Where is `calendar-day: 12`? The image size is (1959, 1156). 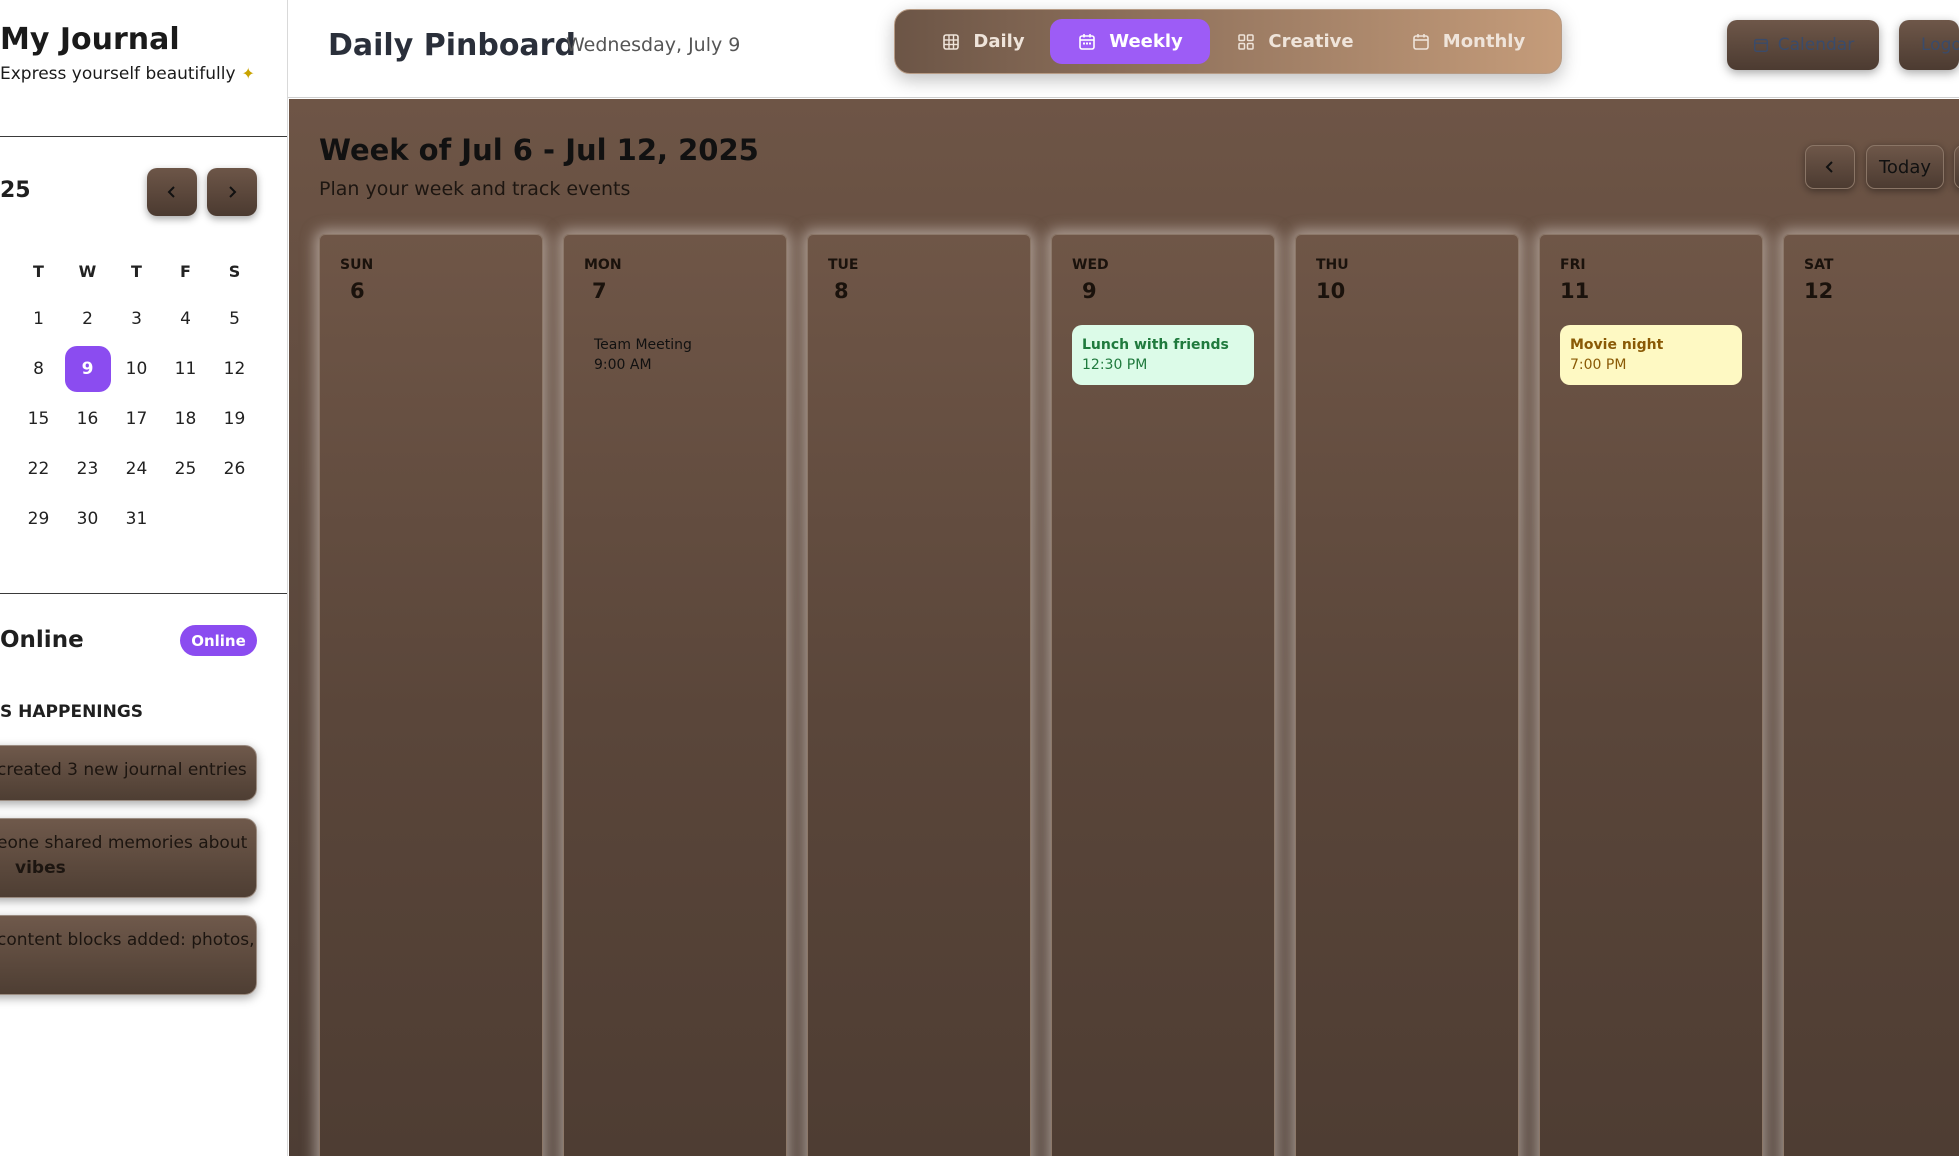
calendar-day: 12 is located at coordinates (234, 369).